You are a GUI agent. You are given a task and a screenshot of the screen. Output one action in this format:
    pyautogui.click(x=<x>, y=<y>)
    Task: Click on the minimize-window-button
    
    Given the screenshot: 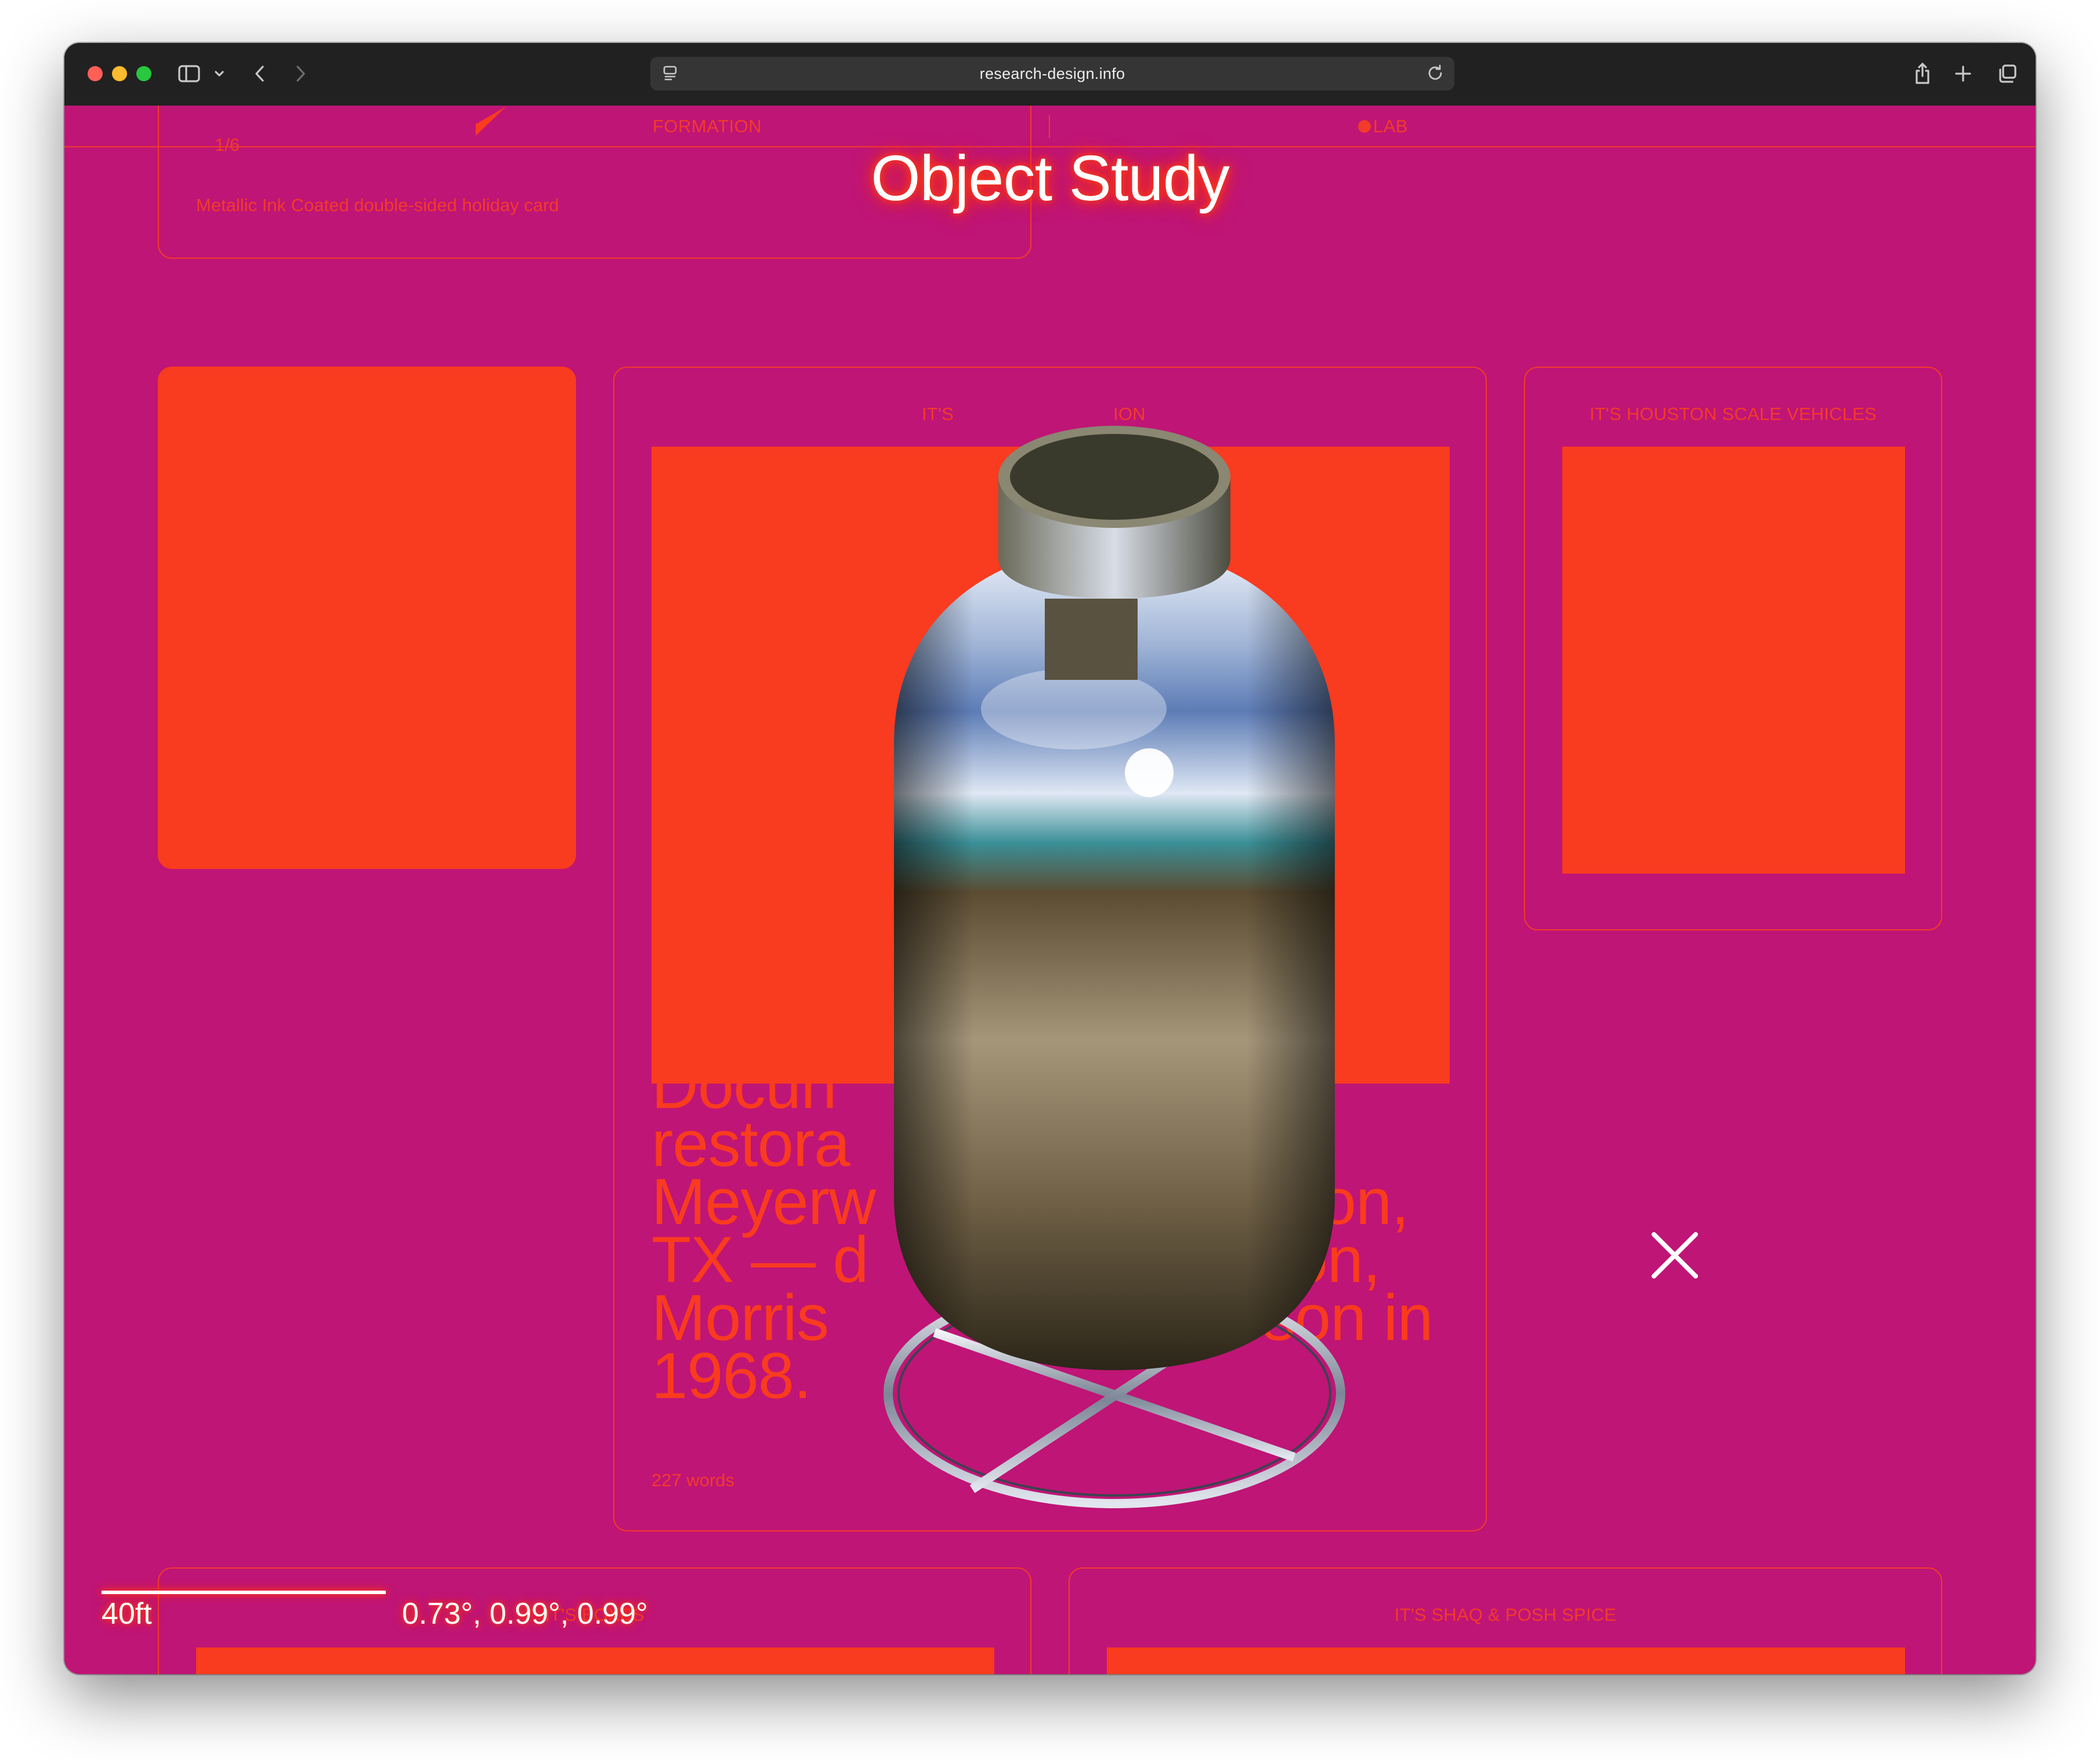 What is the action you would take?
    pyautogui.click(x=119, y=73)
    